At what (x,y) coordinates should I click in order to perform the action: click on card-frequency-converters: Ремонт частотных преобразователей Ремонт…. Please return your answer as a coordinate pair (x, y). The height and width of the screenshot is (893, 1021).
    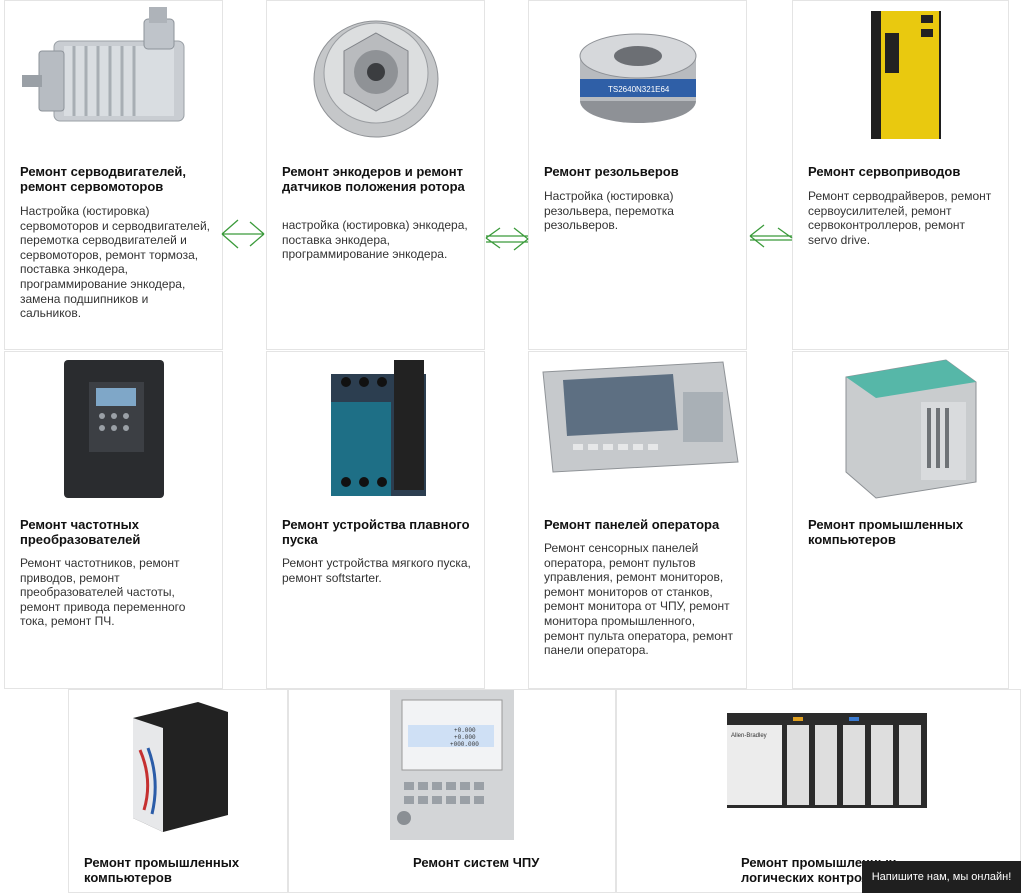
    Looking at the image, I should click on (113, 520).